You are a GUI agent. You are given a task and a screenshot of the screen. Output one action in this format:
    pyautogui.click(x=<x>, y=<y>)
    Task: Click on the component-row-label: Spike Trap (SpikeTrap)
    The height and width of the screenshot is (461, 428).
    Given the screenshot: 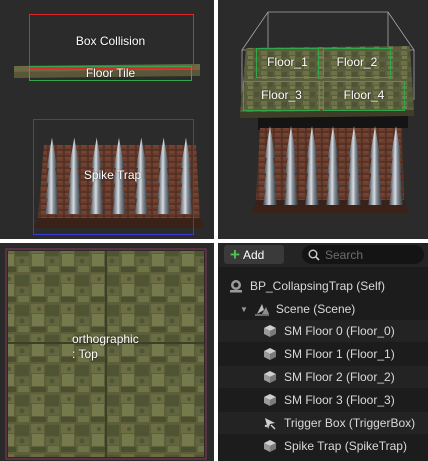 What is the action you would take?
    pyautogui.click(x=345, y=446)
    